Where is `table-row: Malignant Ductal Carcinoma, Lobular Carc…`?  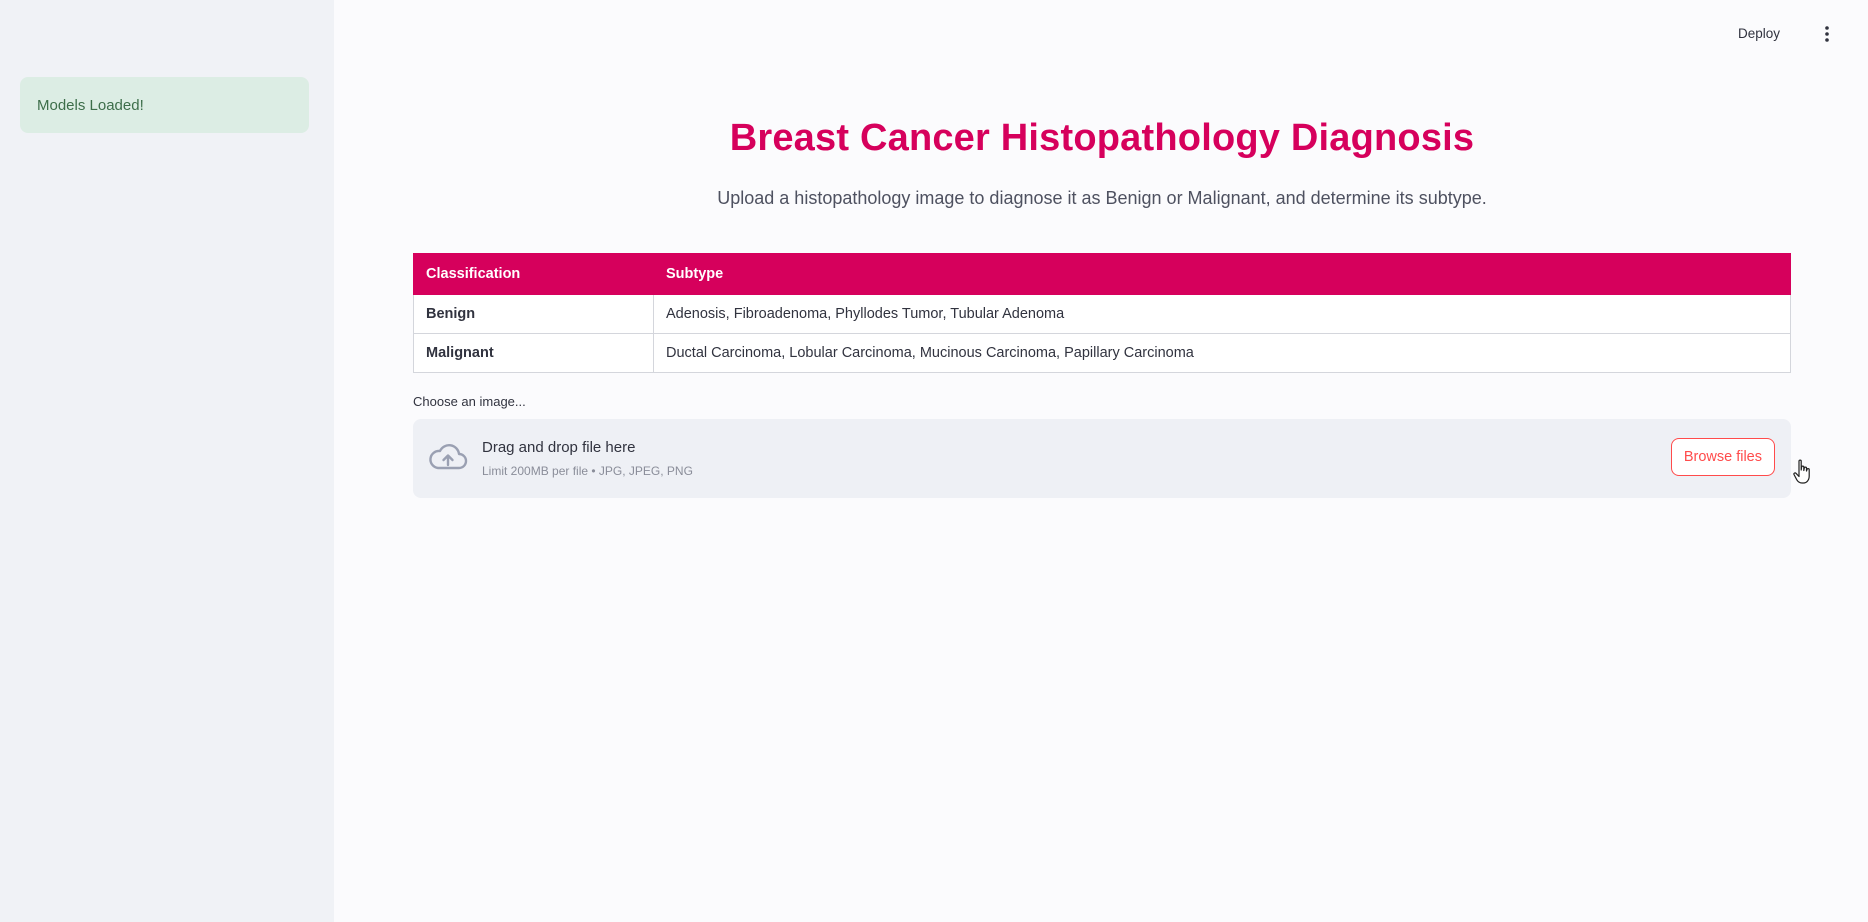 table-row: Malignant Ductal Carcinoma, Lobular Carc… is located at coordinates (1102, 353).